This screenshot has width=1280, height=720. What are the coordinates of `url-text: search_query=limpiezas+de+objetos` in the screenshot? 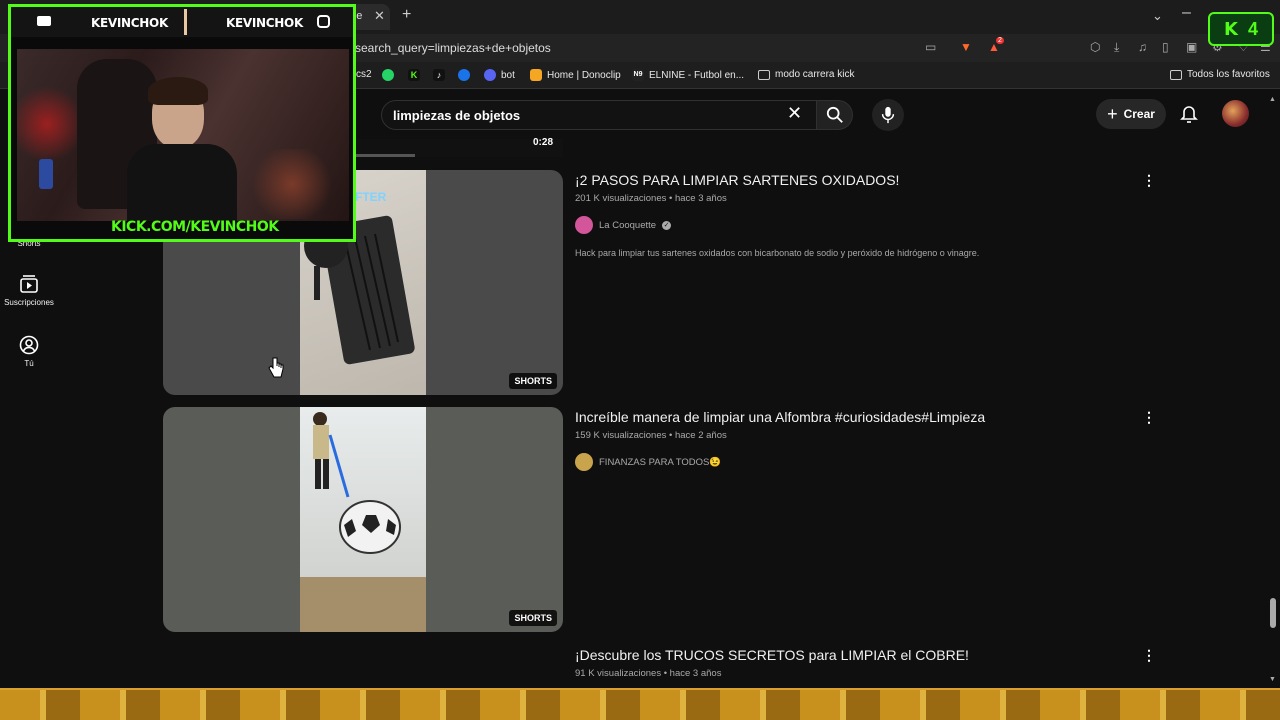 It's located at (453, 48).